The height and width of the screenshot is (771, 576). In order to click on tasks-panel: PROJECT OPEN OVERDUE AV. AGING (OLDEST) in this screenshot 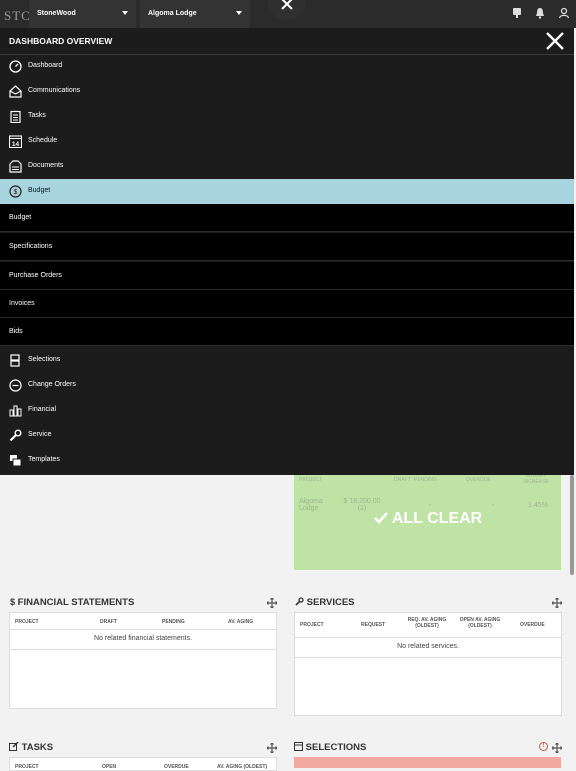, I will do `click(143, 764)`.